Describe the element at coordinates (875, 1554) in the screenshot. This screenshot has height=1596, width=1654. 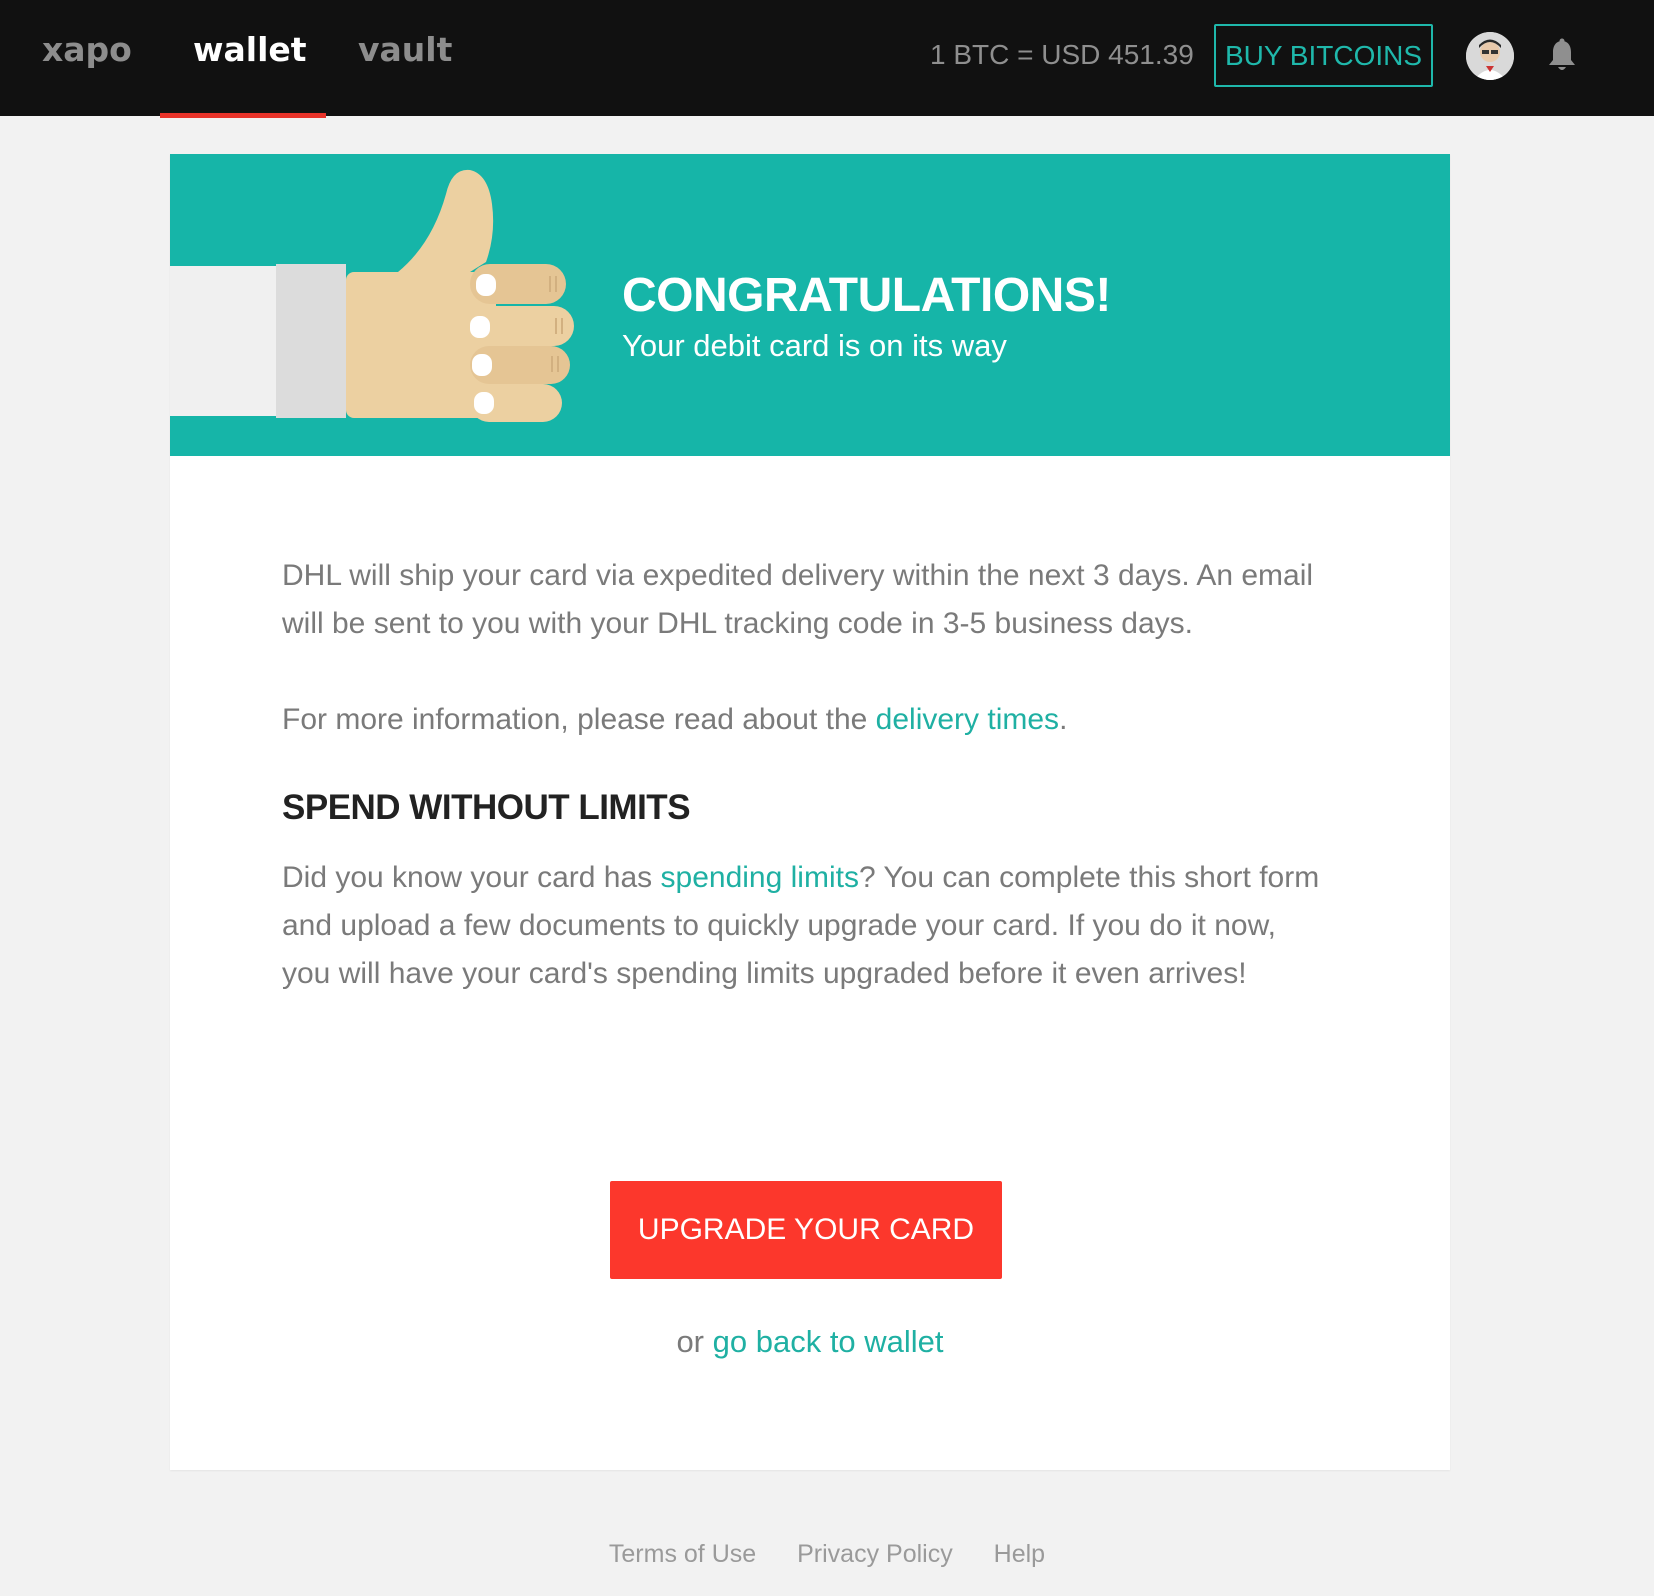
I see `privacy-policy-link: Privacy Policy` at that location.